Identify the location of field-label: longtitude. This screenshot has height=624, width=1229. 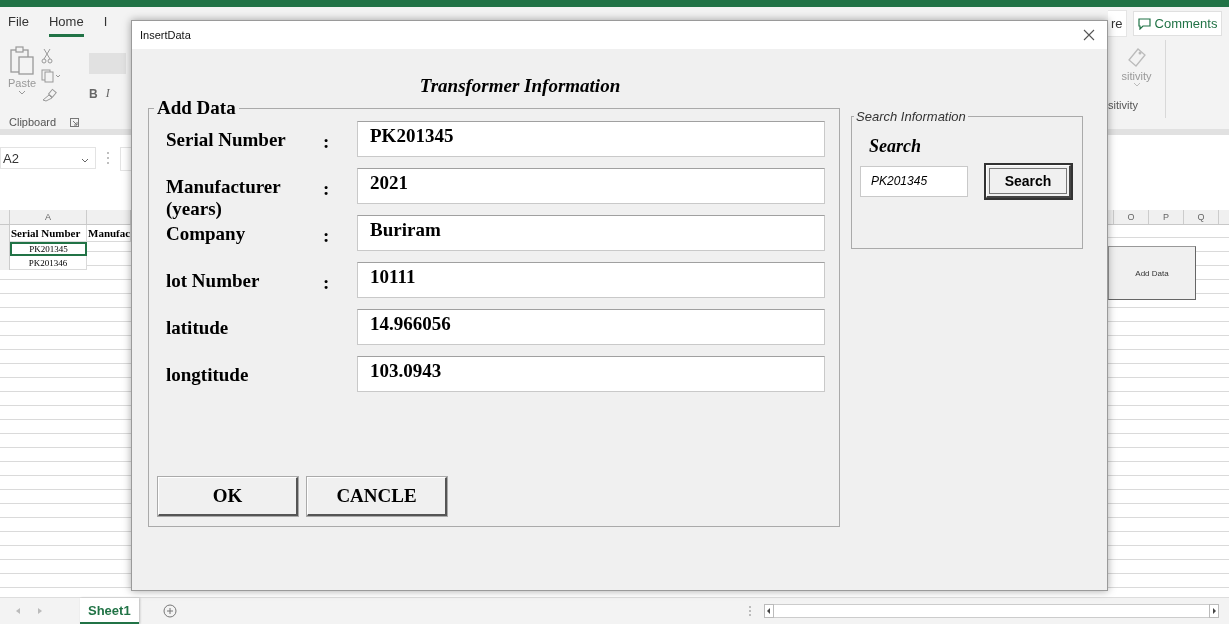
(207, 374).